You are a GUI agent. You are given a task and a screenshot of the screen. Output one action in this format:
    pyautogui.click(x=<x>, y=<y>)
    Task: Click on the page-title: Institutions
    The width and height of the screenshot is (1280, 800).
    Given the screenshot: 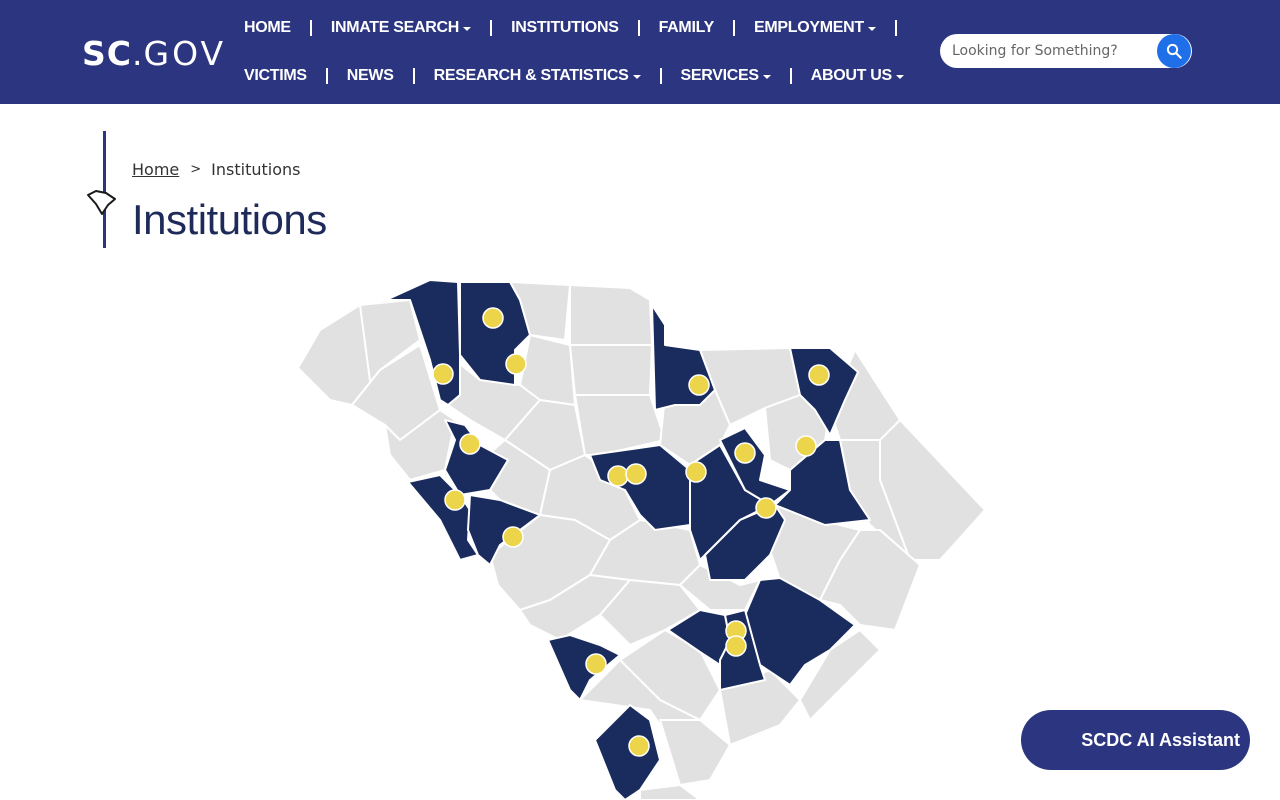 What is the action you would take?
    pyautogui.click(x=229, y=219)
    